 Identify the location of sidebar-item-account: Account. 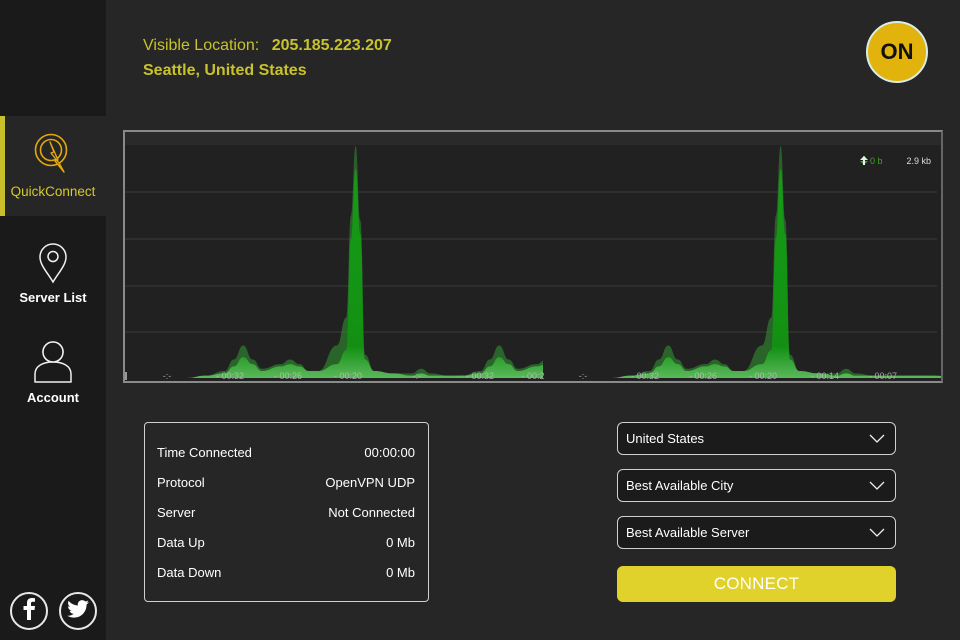
(53, 370).